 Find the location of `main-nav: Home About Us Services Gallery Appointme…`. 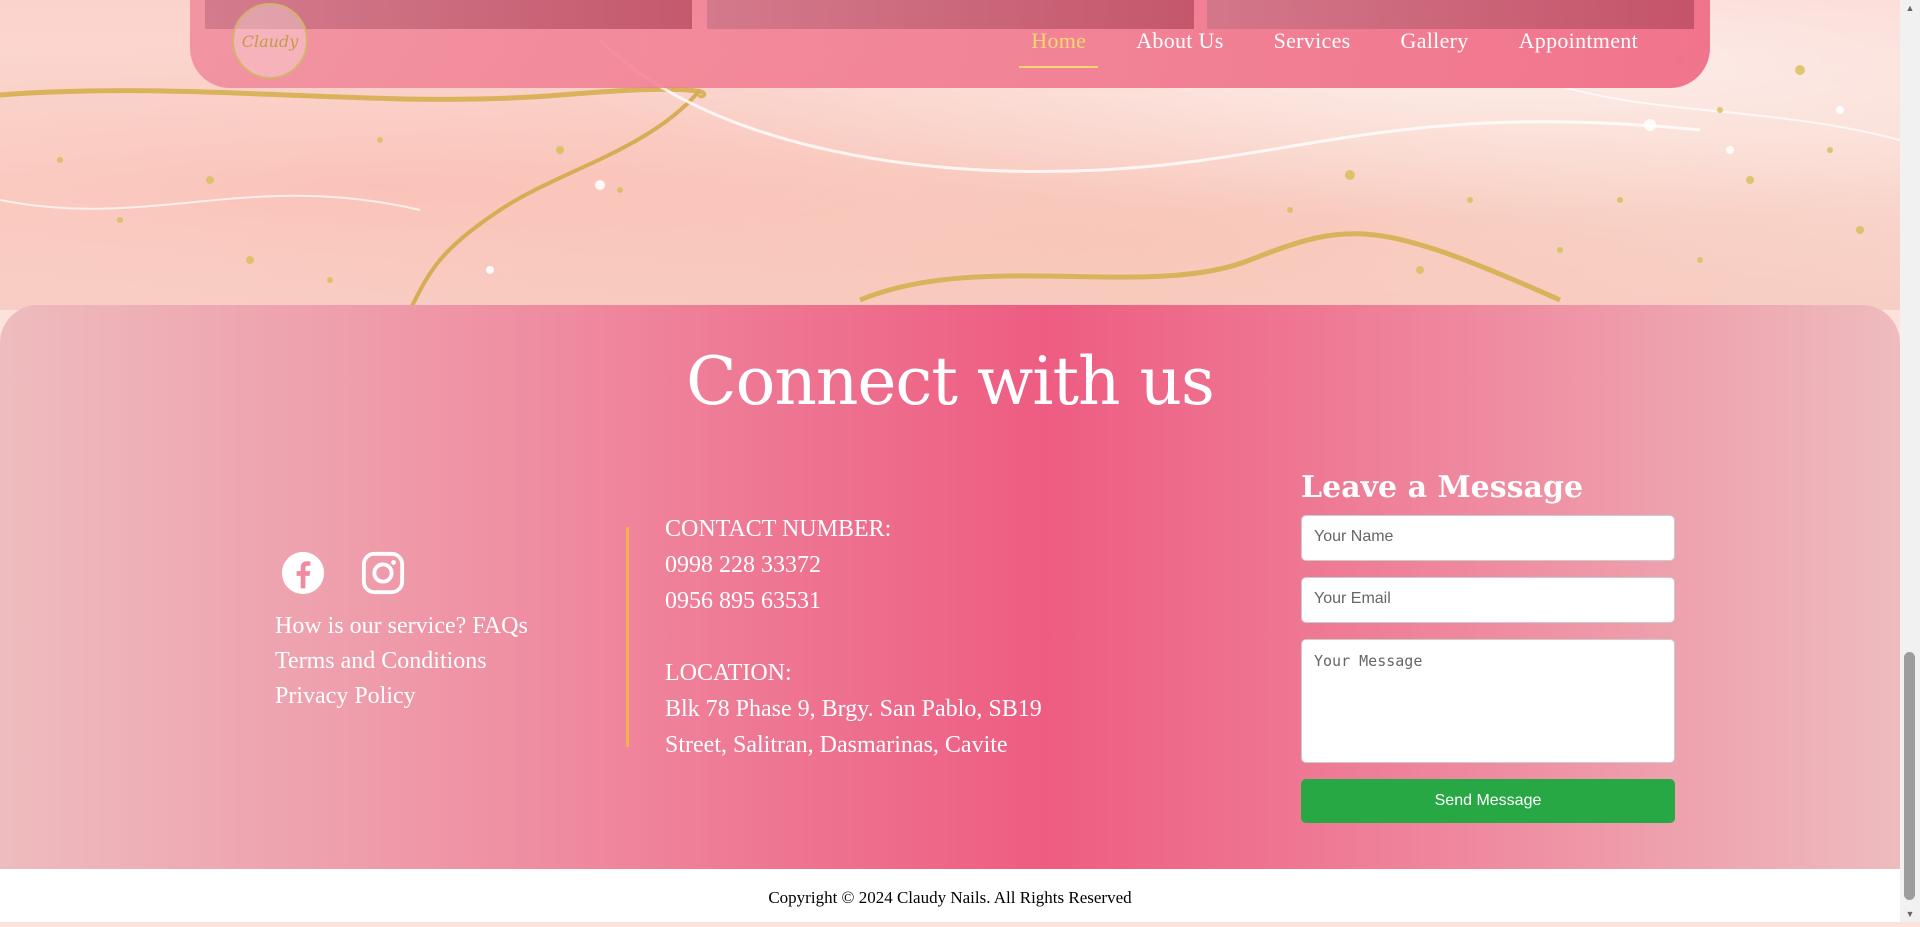

main-nav: Home About Us Services Gallery Appointme… is located at coordinates (1321, 45).